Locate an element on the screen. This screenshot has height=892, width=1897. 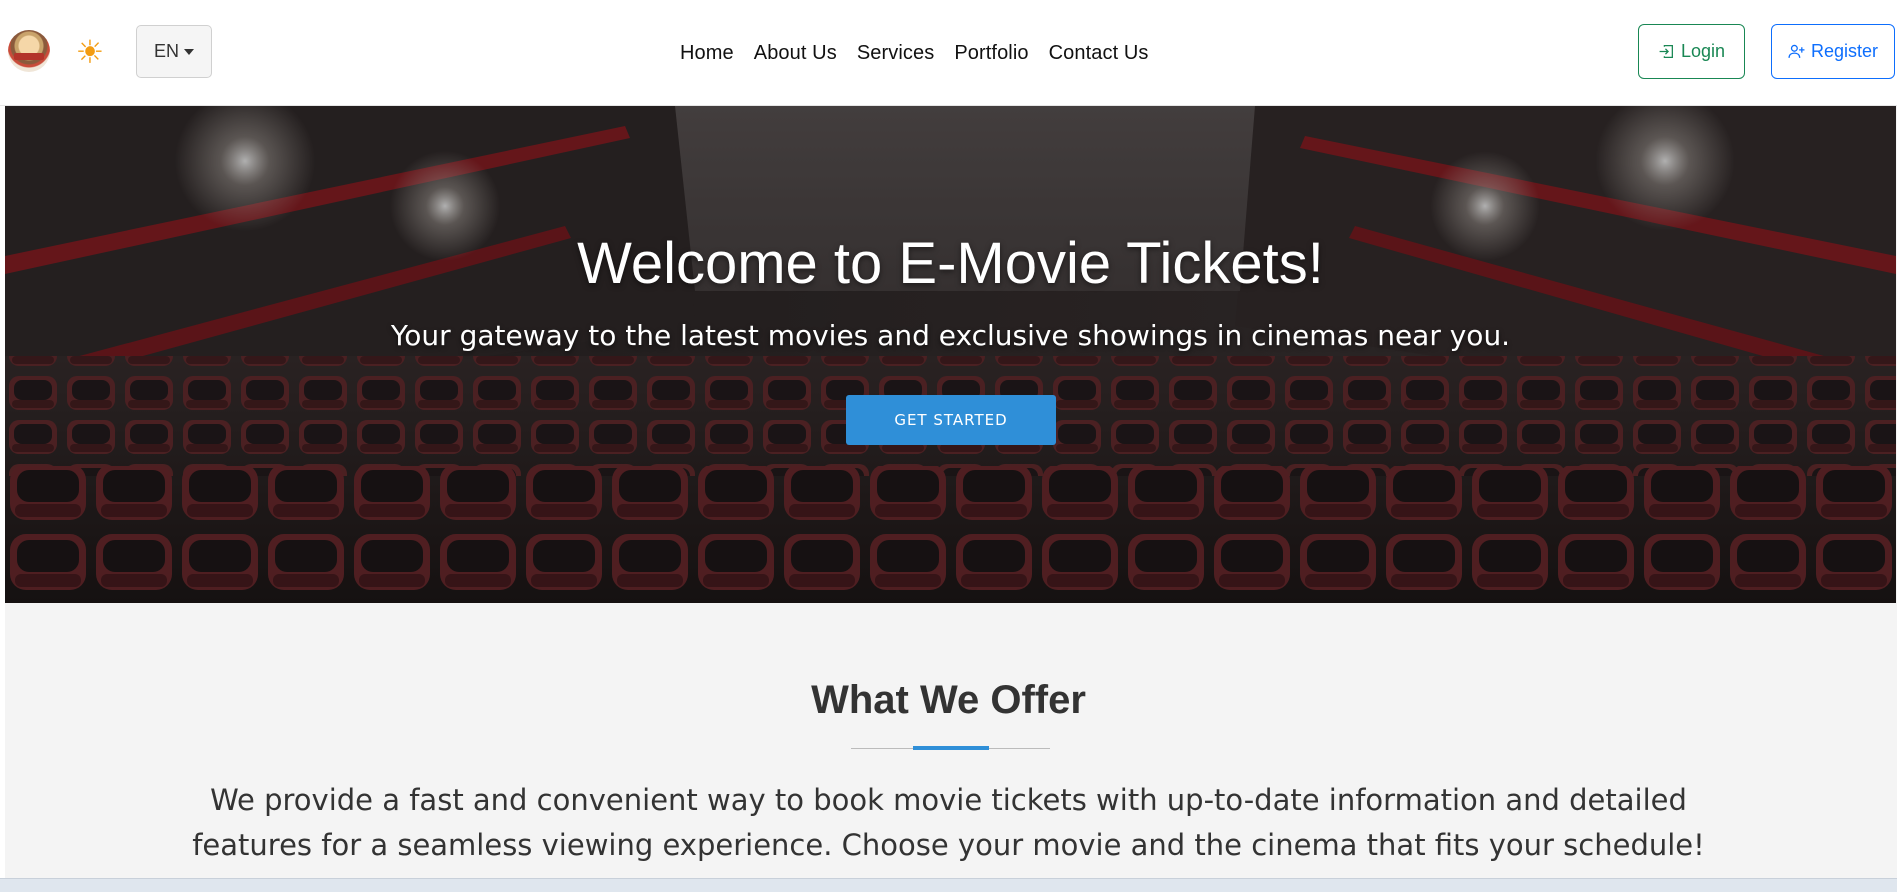
nav-services: Services is located at coordinates (896, 53).